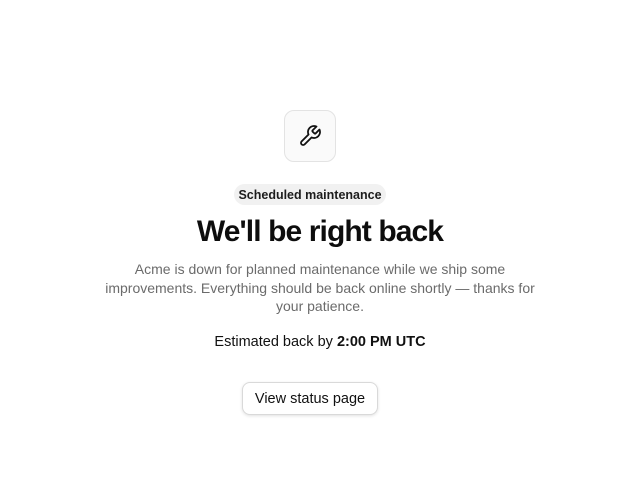 This screenshot has width=640, height=497. I want to click on estimate-prefix: Estimated back by, so click(273, 342).